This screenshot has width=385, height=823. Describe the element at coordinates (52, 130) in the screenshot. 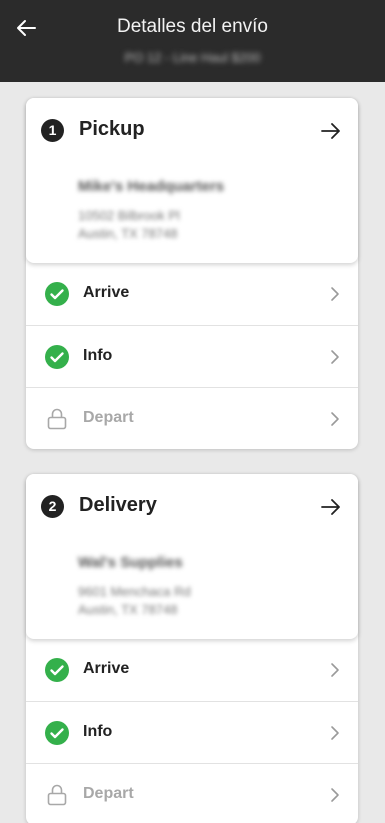

I see `stop-number-badge: 1` at that location.